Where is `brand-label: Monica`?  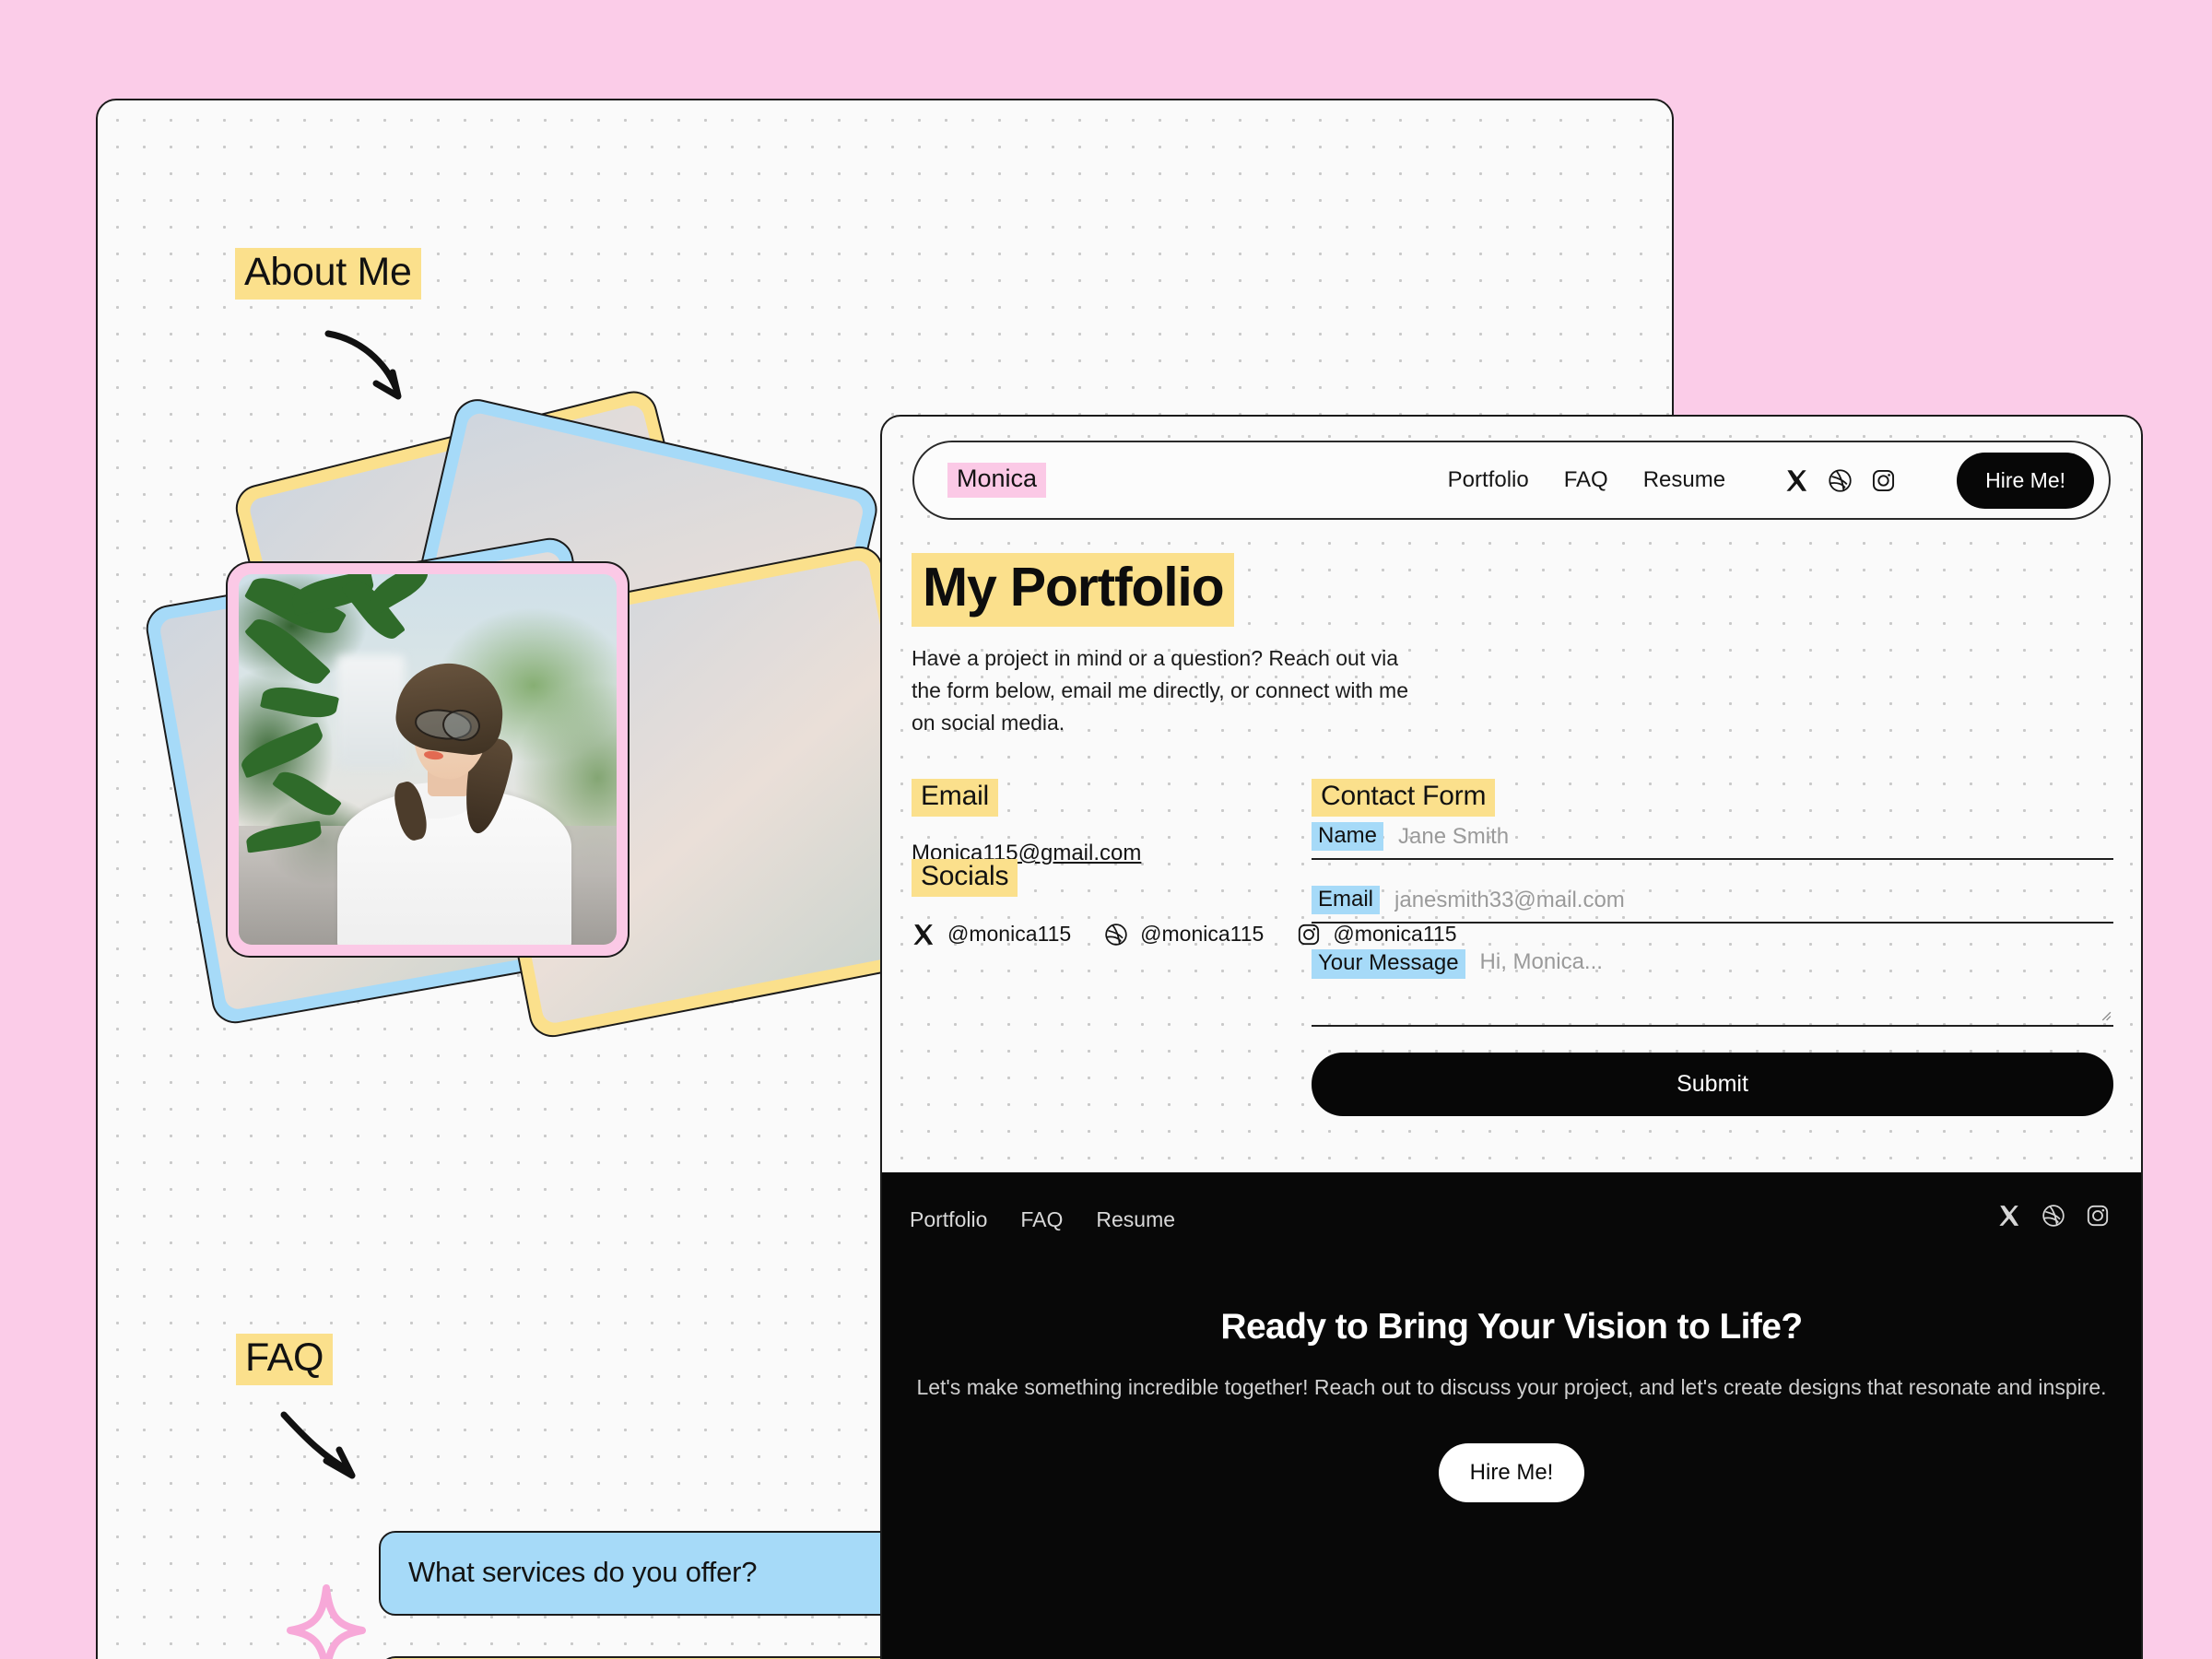 brand-label: Monica is located at coordinates (997, 480).